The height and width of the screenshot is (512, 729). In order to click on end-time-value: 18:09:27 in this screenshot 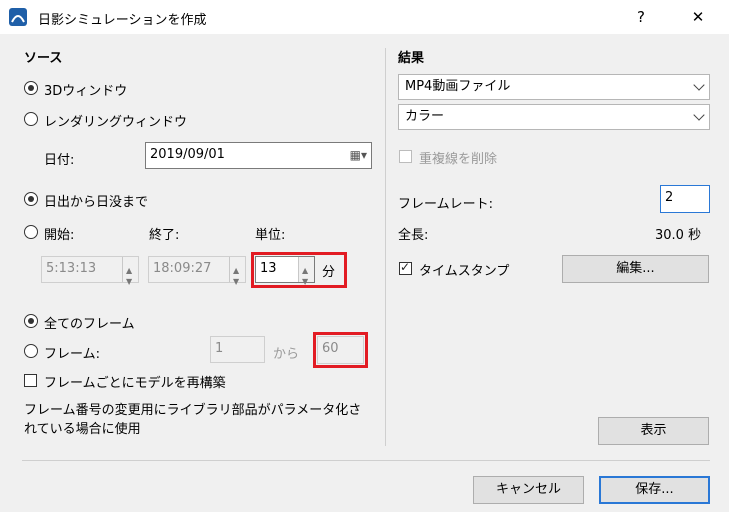, I will do `click(182, 268)`.